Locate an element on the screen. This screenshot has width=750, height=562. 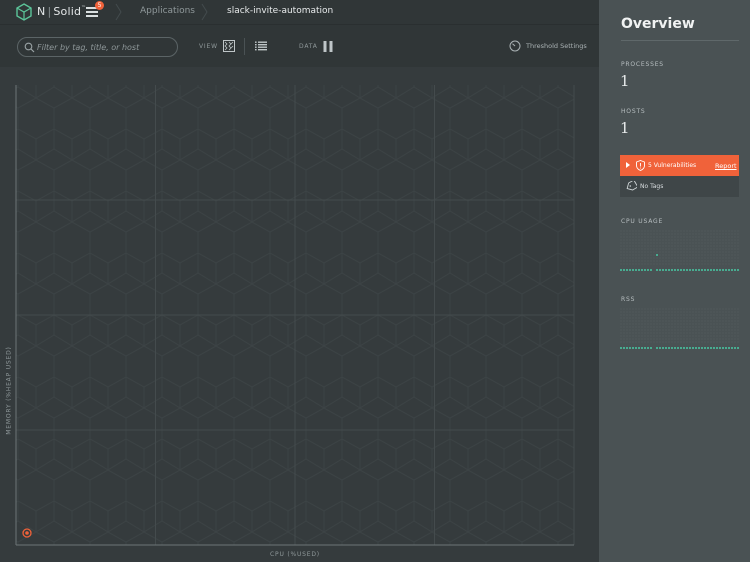
search-input is located at coordinates (106, 47).